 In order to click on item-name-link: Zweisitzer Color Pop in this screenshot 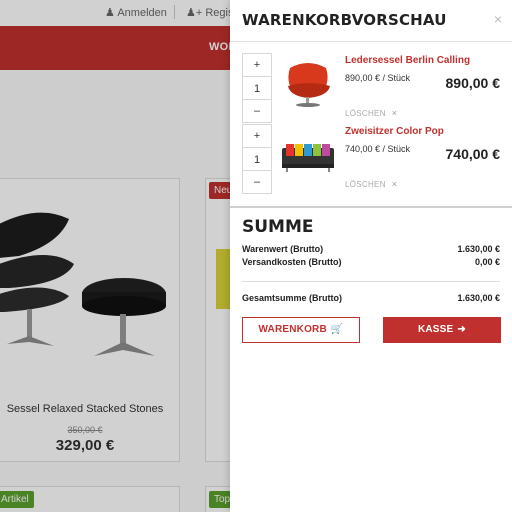, I will do `click(394, 131)`.